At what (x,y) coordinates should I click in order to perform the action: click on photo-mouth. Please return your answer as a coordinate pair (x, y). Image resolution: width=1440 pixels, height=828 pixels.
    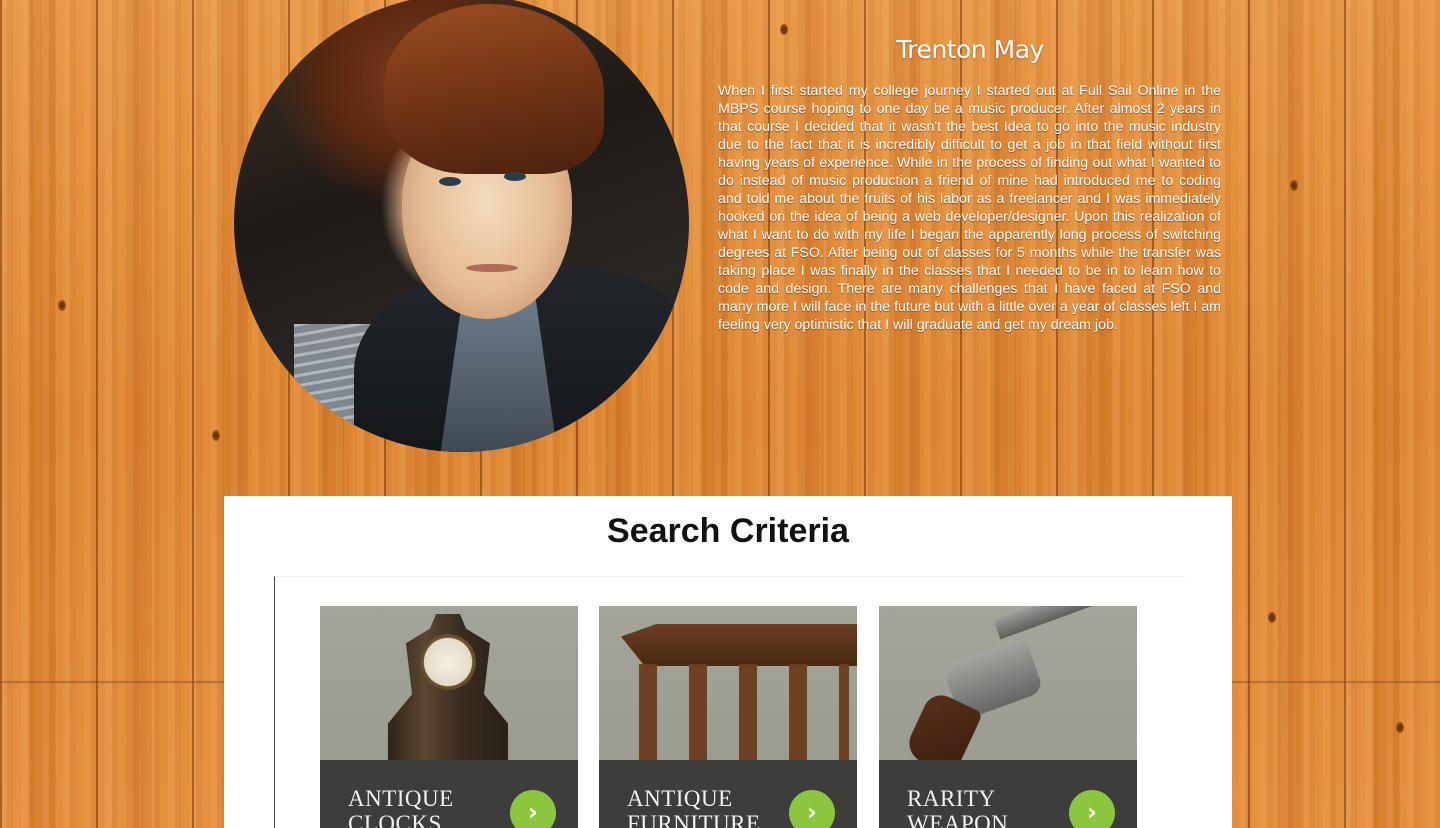
    Looking at the image, I should click on (492, 268).